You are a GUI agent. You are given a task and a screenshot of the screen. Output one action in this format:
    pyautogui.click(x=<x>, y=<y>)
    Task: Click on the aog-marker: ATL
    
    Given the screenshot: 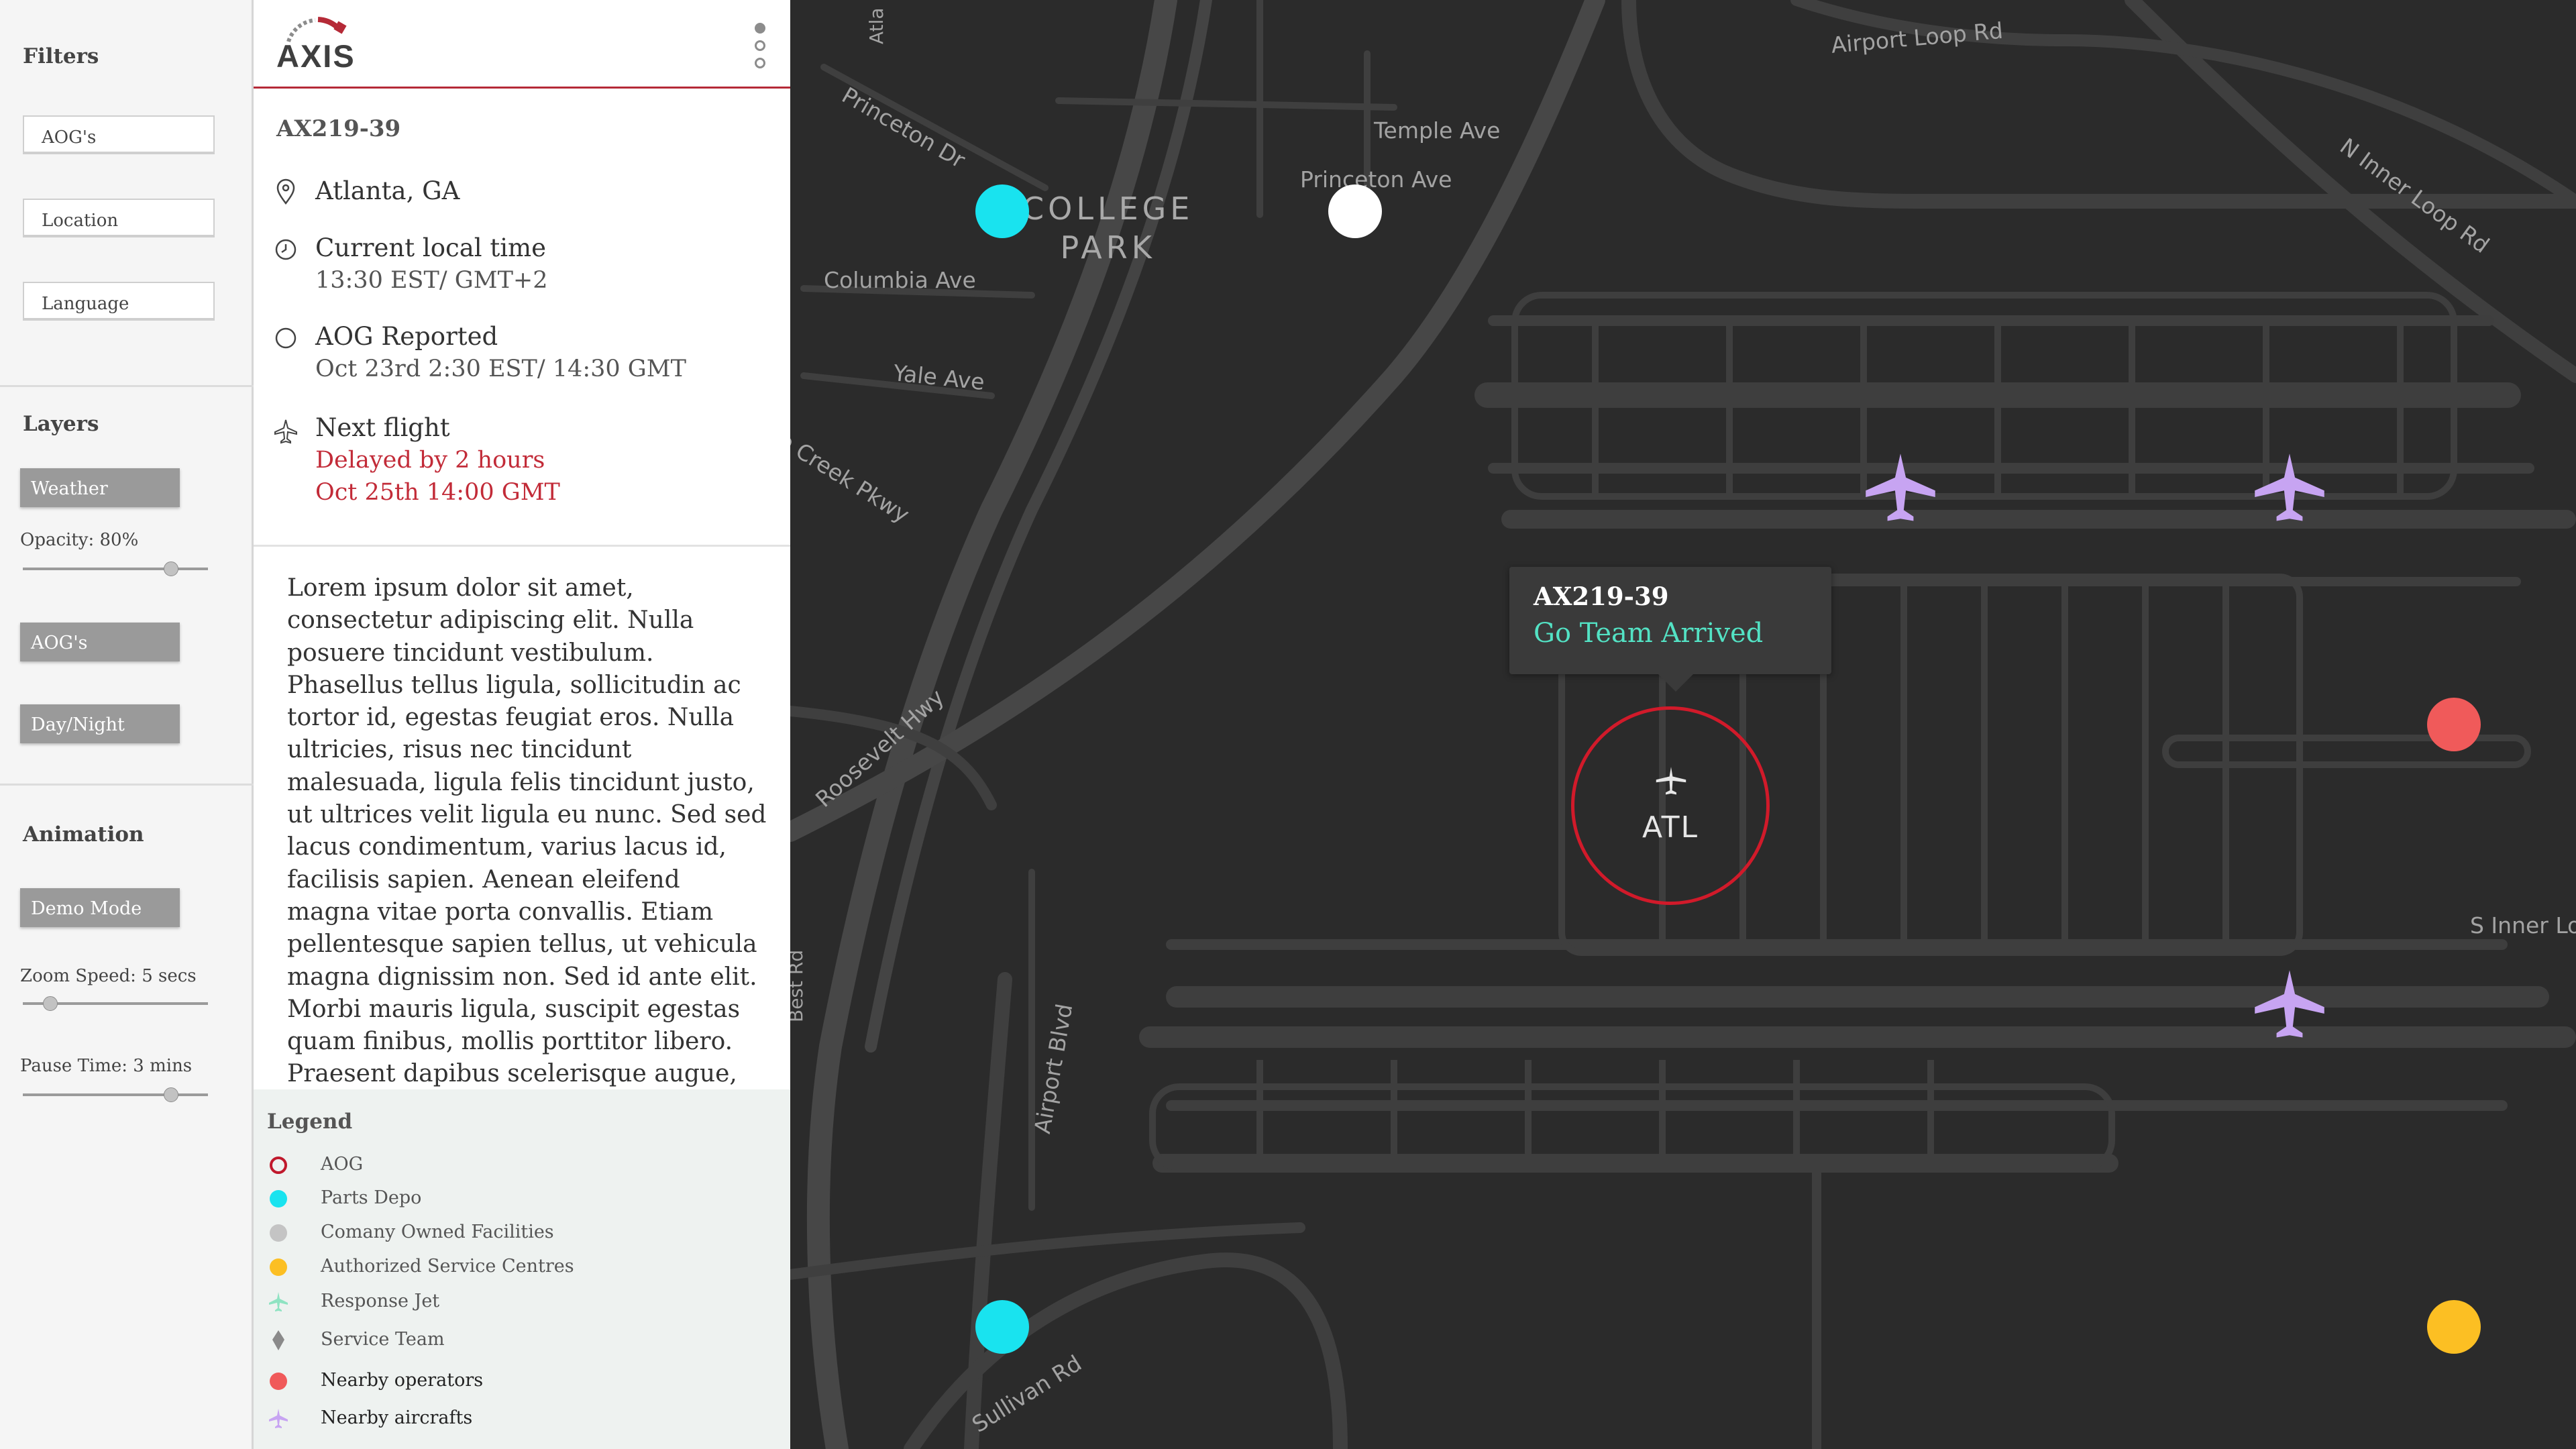 What is the action you would take?
    pyautogui.click(x=1670, y=805)
    